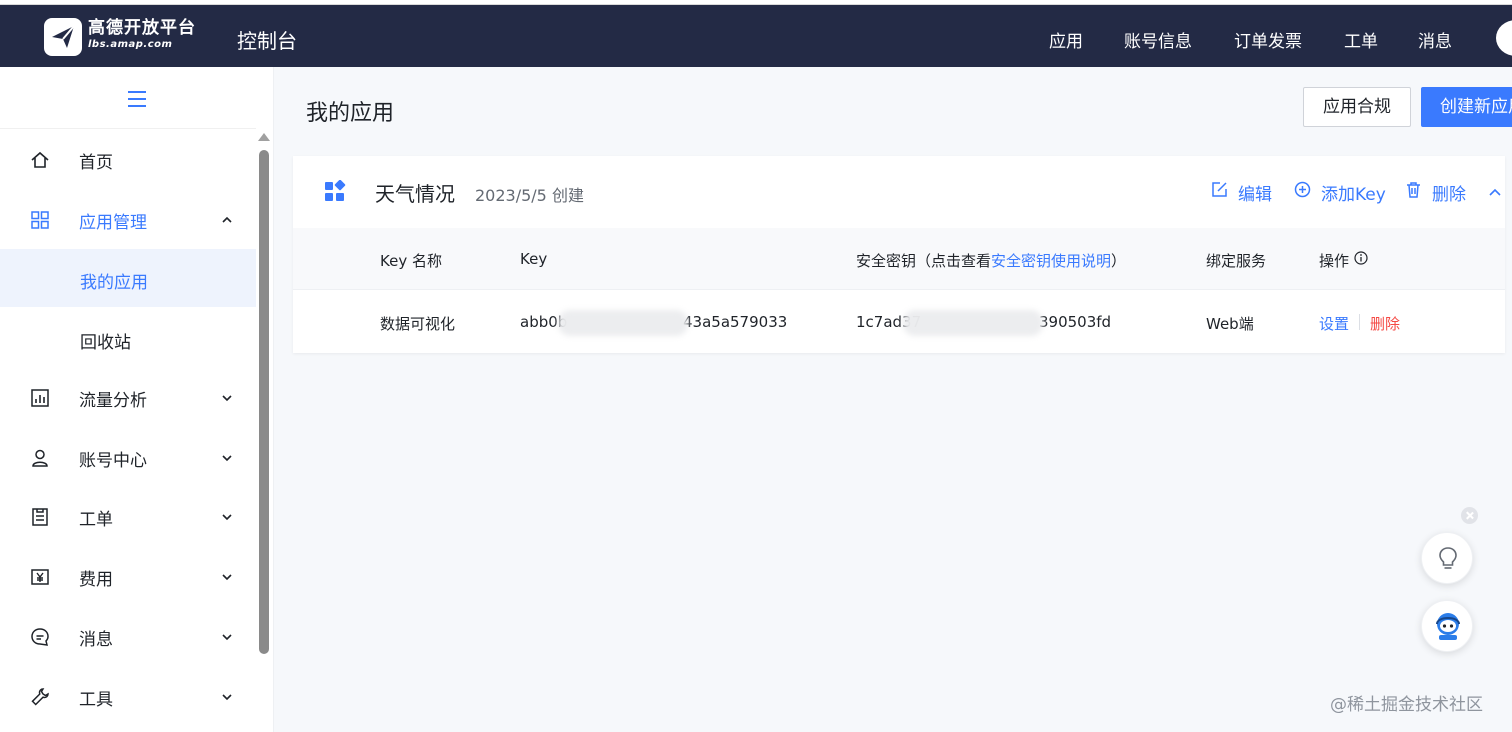 Image resolution: width=1512 pixels, height=732 pixels. What do you see at coordinates (1361, 39) in the screenshot?
I see `nav-tickets: 工单` at bounding box center [1361, 39].